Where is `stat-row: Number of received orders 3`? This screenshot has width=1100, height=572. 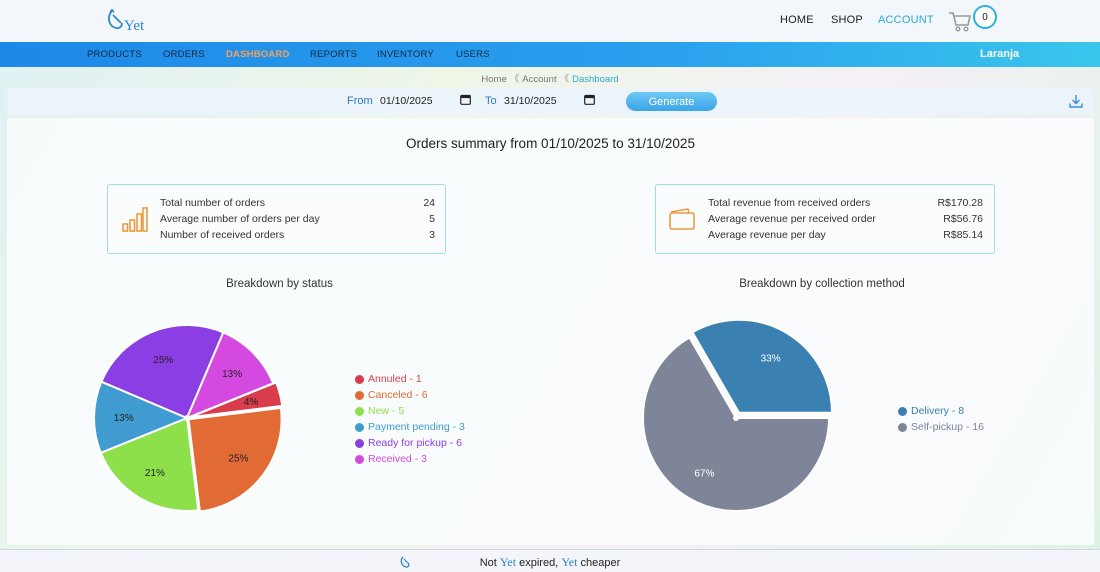 stat-row: Number of received orders 3 is located at coordinates (276, 236).